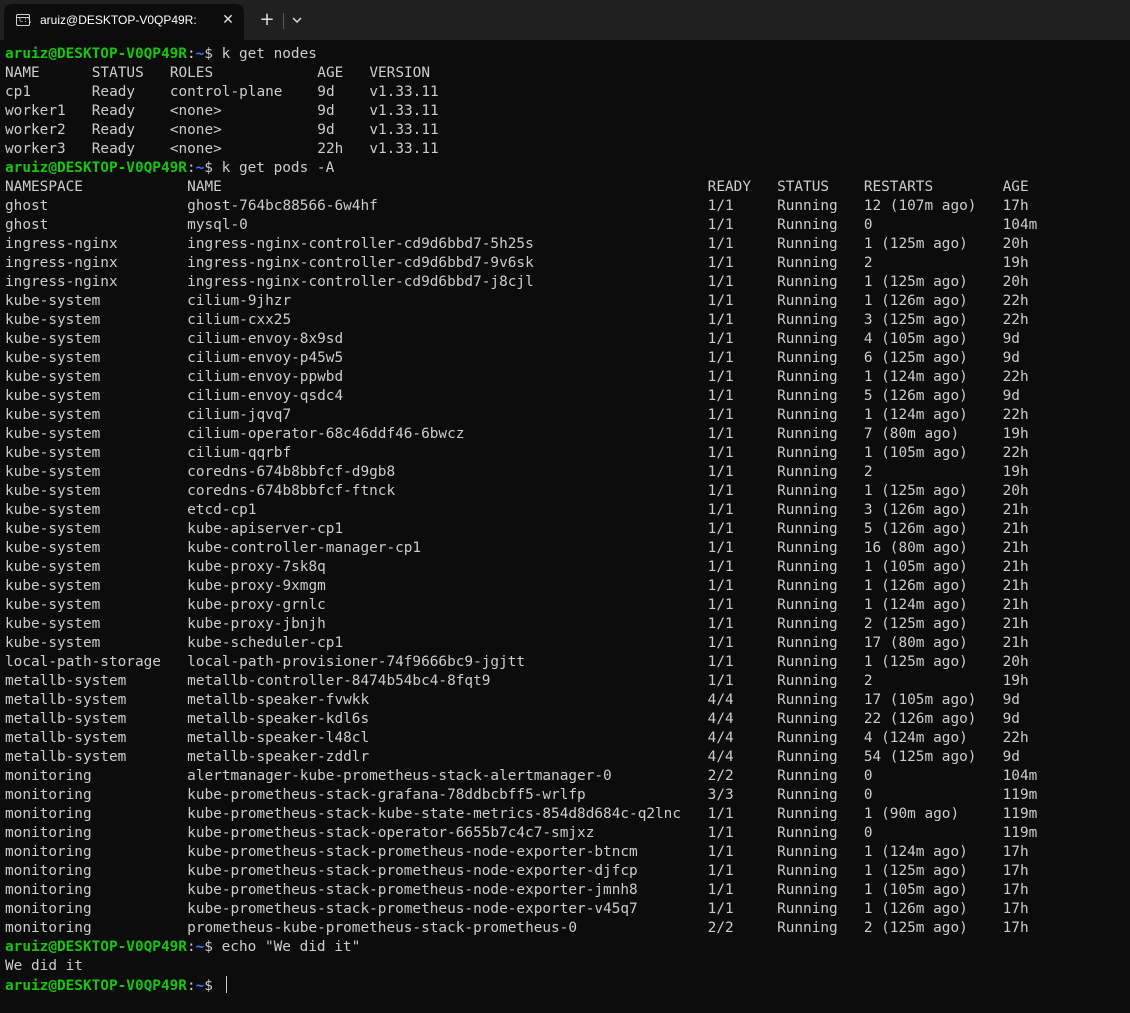 This screenshot has width=1130, height=1013. What do you see at coordinates (278, 700) in the screenshot?
I see `col-name-cell: metallb-speaker-fvwkk` at bounding box center [278, 700].